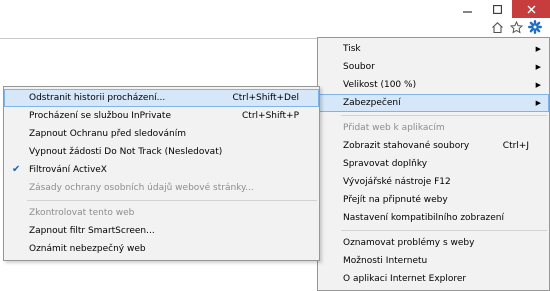  I want to click on security-item-oznamit-nebezpecny-web: Oznámit nebezpečný web, so click(161, 249).